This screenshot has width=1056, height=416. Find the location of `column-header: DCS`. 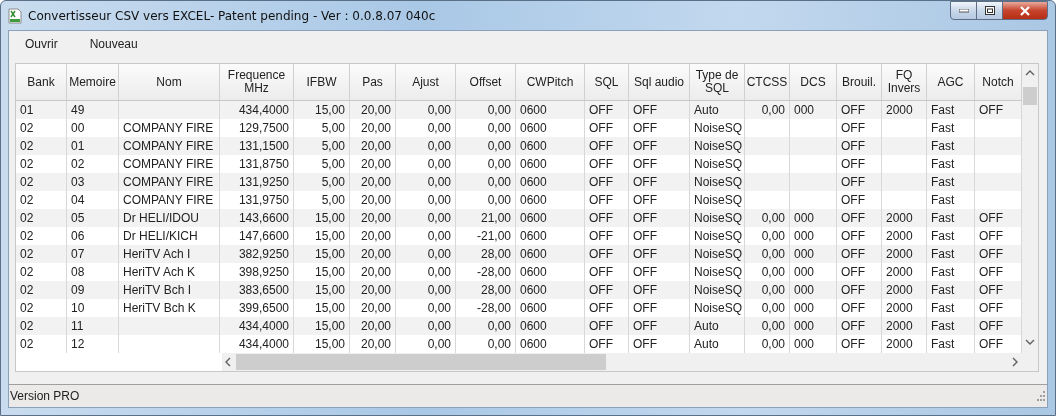

column-header: DCS is located at coordinates (813, 82).